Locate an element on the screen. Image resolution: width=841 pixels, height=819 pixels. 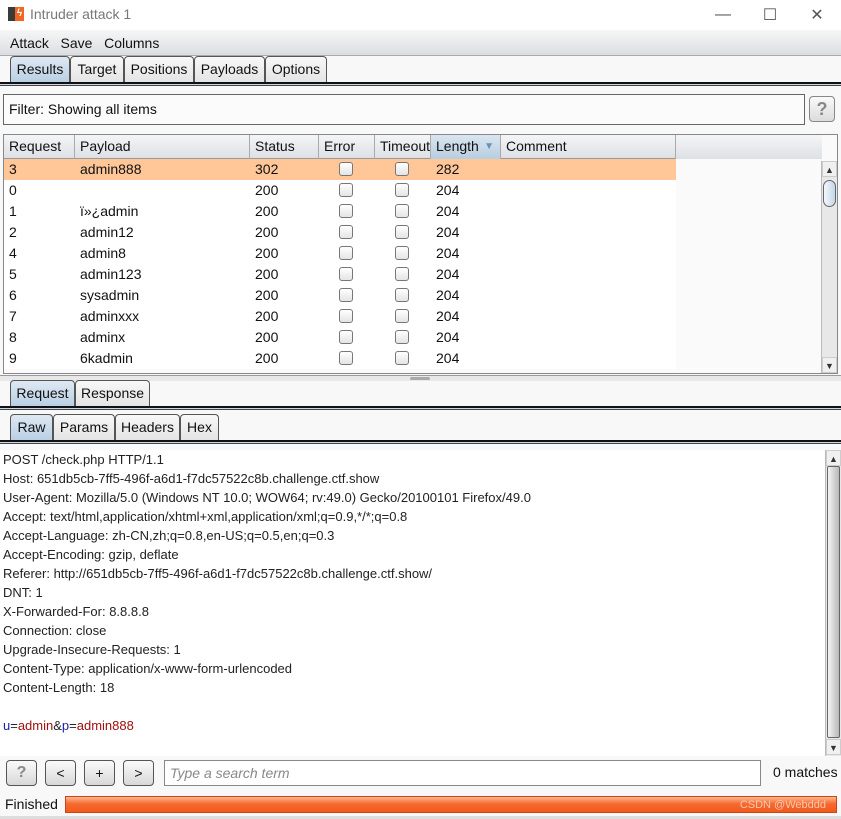
menu-columns: Columns is located at coordinates (131, 43).